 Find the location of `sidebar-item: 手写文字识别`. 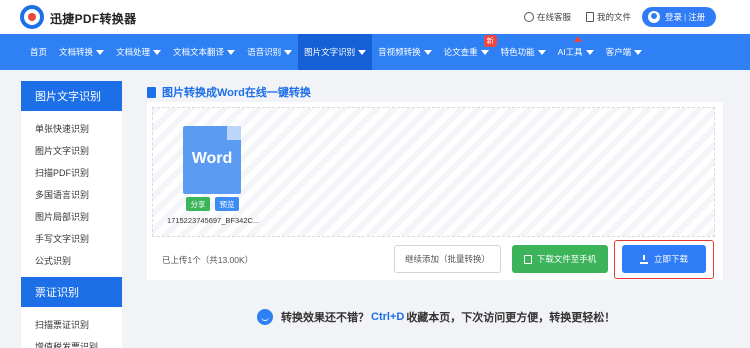

sidebar-item: 手写文字识别 is located at coordinates (71, 238).